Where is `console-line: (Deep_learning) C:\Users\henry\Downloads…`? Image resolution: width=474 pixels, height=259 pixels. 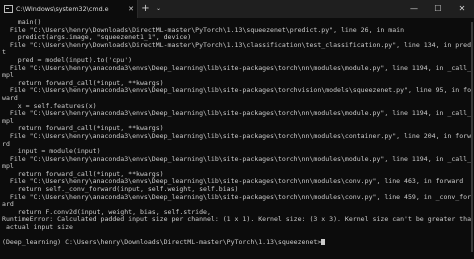
console-line: (Deep_learning) C:\Users\henry\Downloads… is located at coordinates (237, 243).